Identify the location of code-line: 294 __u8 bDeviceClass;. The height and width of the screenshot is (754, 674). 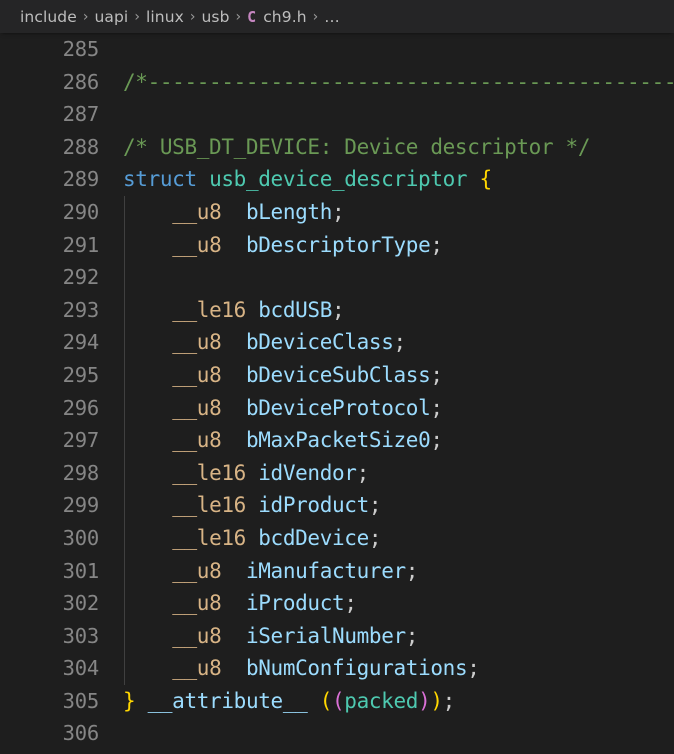
(337, 342).